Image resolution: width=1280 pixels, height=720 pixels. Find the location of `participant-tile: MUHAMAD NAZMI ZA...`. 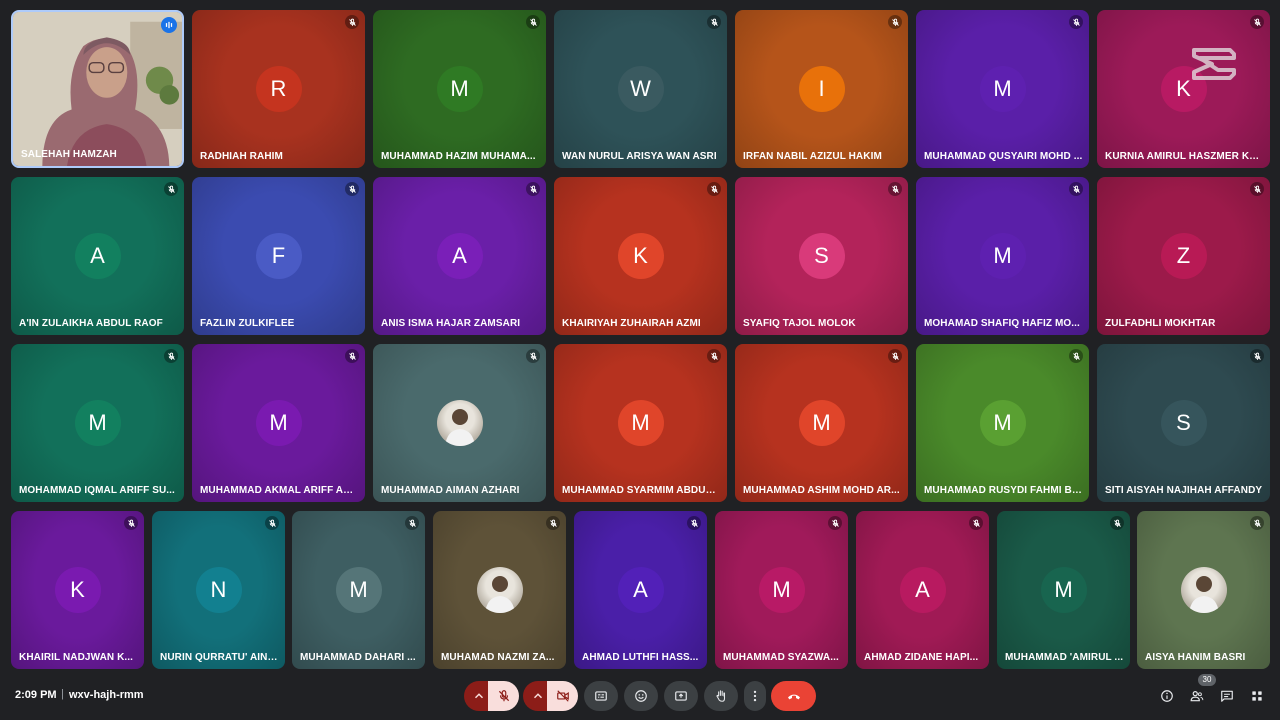

participant-tile: MUHAMAD NAZMI ZA... is located at coordinates (499, 590).